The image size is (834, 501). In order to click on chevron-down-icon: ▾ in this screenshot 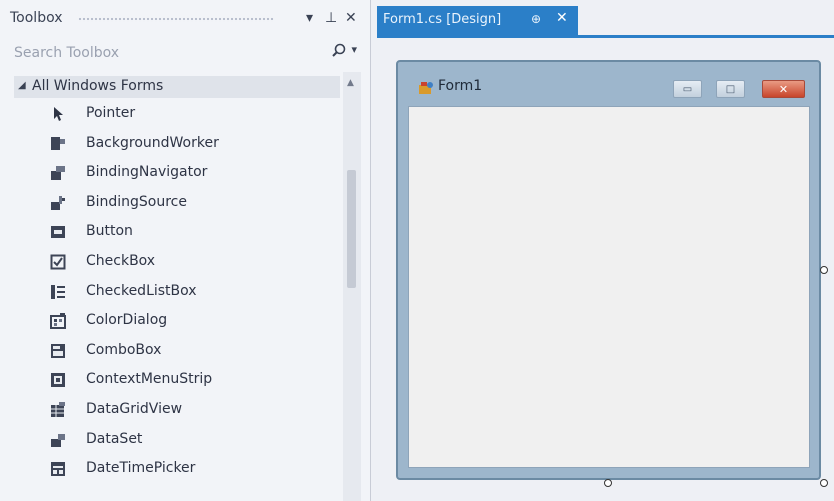, I will do `click(309, 18)`.